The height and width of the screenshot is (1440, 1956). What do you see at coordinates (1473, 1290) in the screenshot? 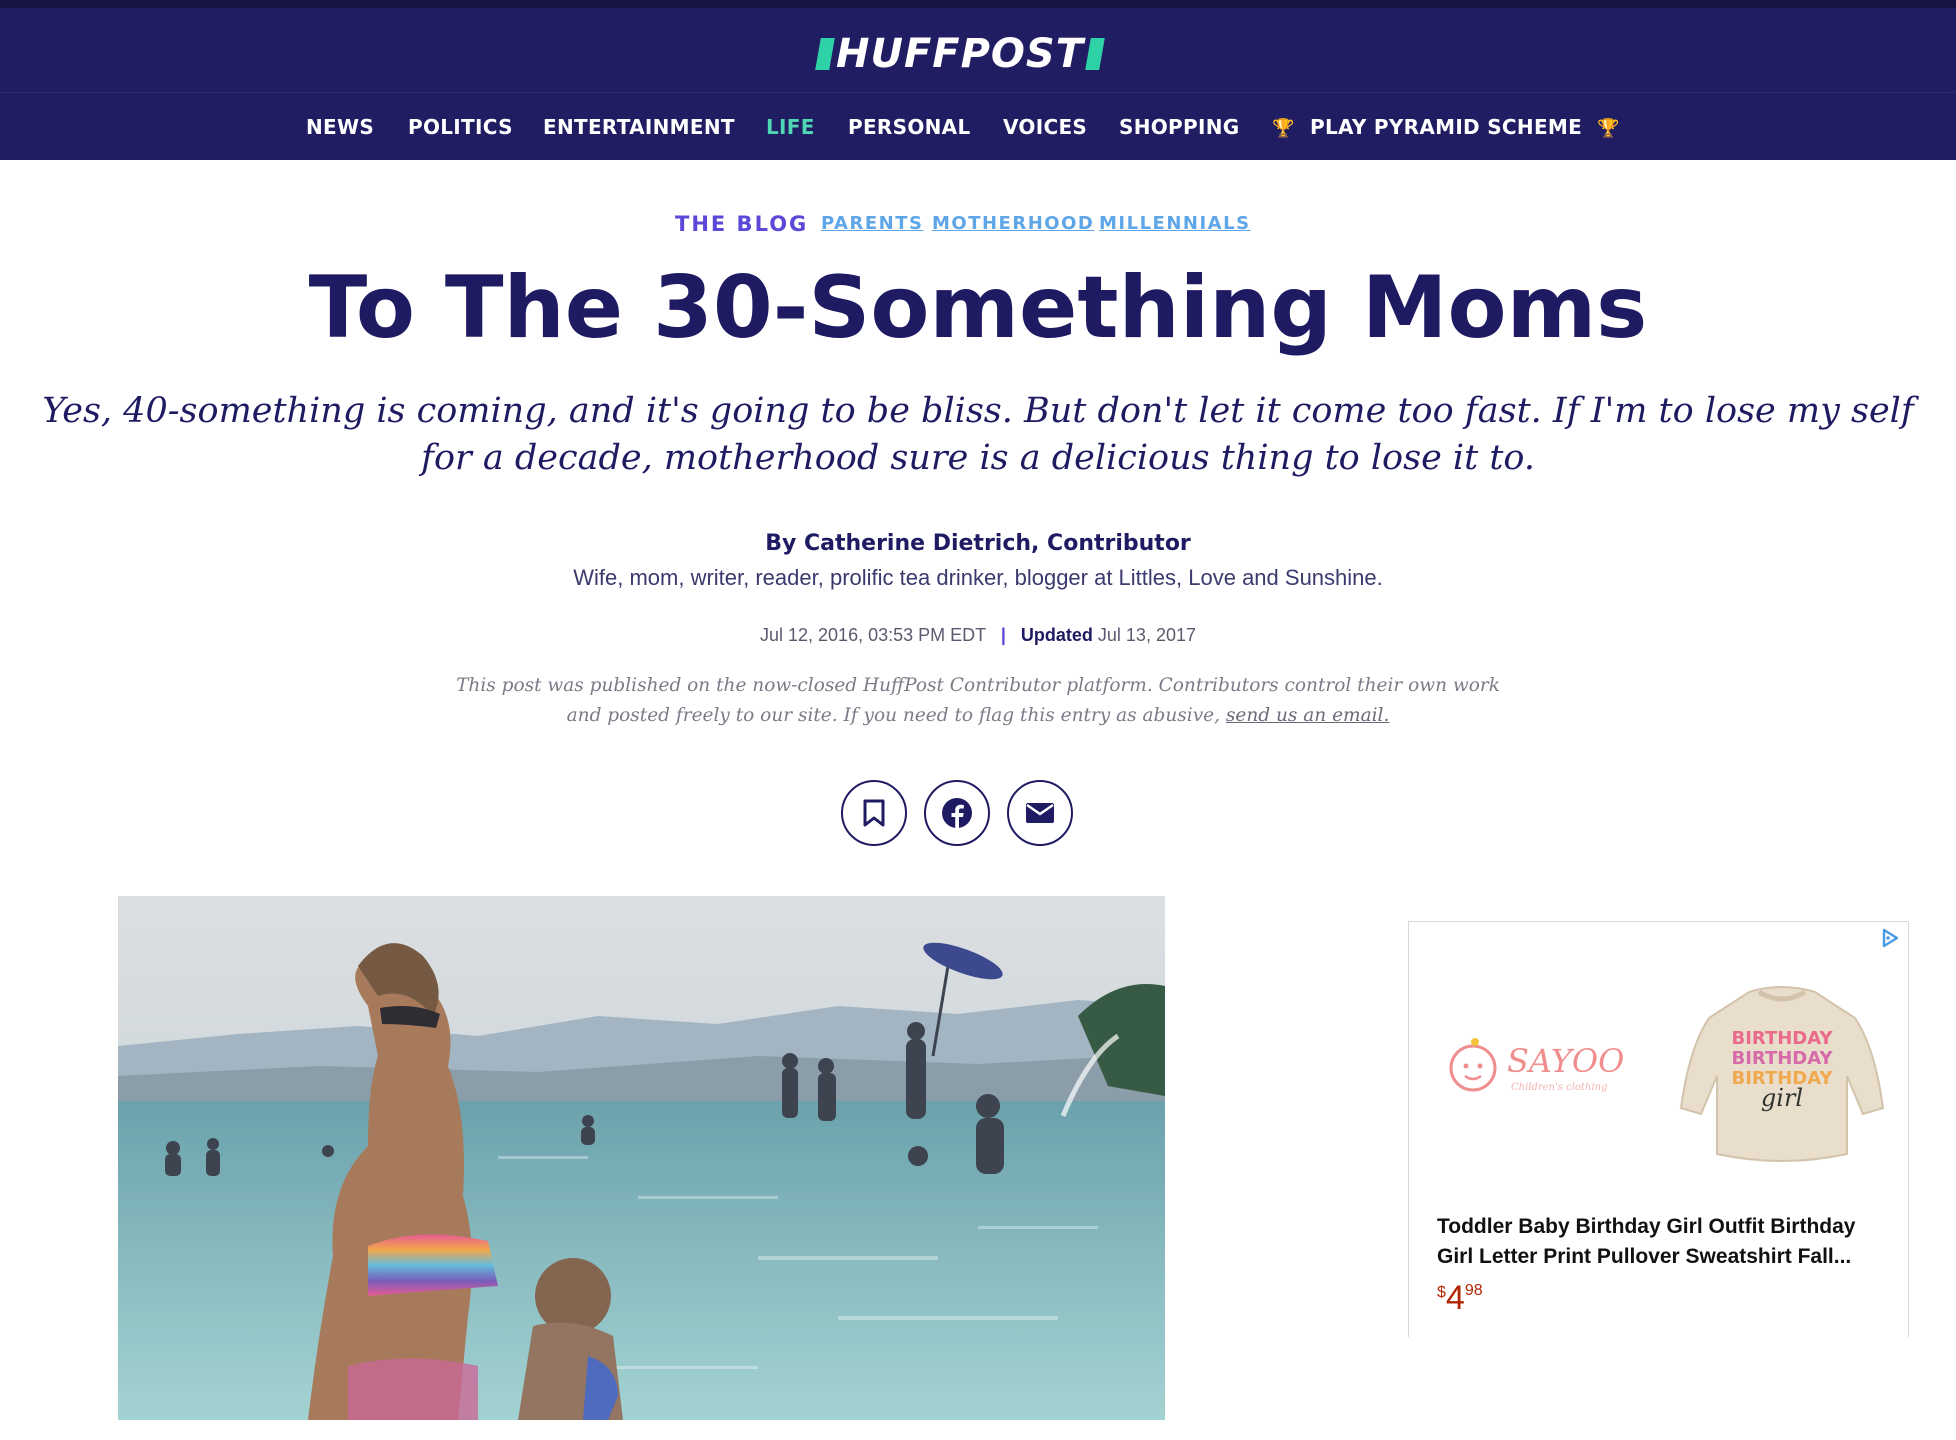
I see `price-fraction: 98` at bounding box center [1473, 1290].